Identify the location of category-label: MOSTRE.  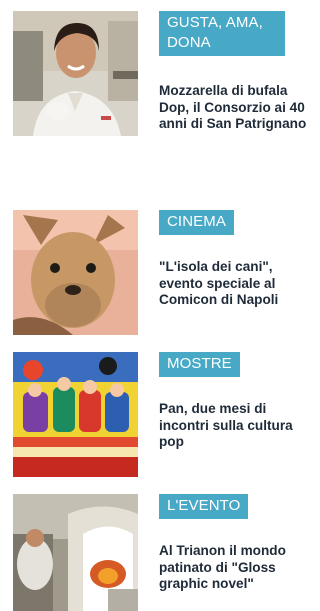
(199, 364).